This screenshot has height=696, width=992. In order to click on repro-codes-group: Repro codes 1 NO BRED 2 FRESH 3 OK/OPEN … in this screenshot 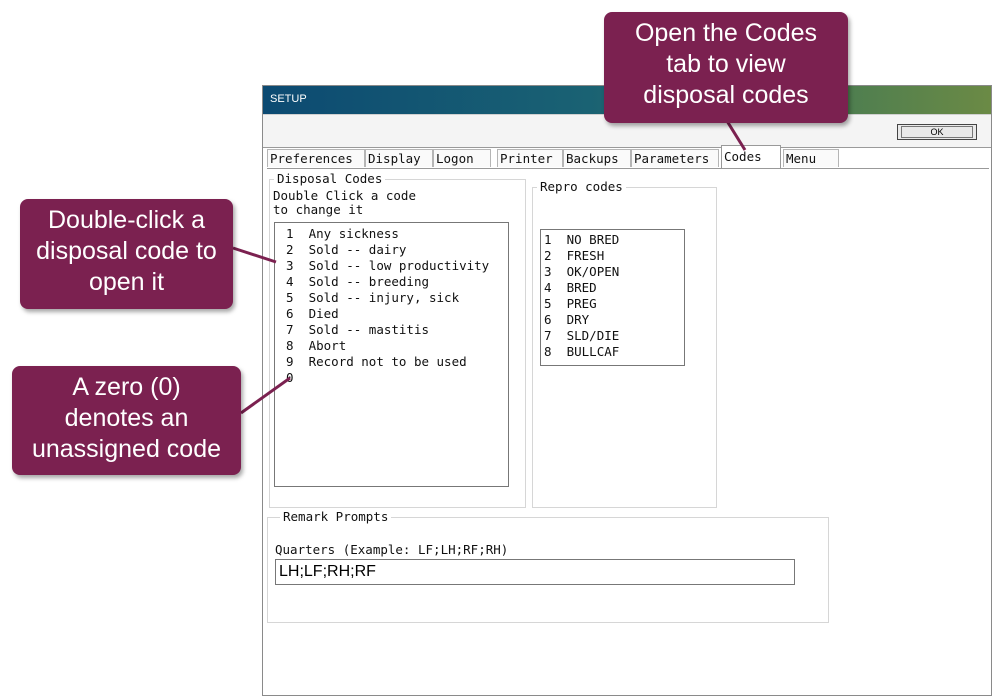, I will do `click(624, 343)`.